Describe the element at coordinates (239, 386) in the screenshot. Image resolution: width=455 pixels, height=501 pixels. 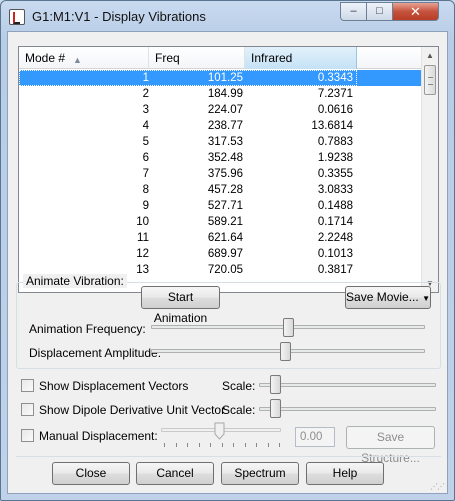
I see `vectors-scale-label: Scale:` at that location.